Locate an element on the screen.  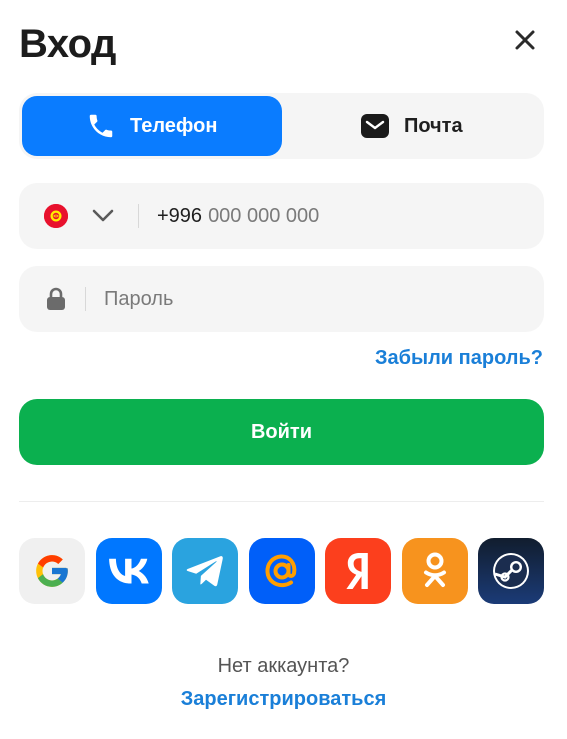
telegram-login-button is located at coordinates (205, 571).